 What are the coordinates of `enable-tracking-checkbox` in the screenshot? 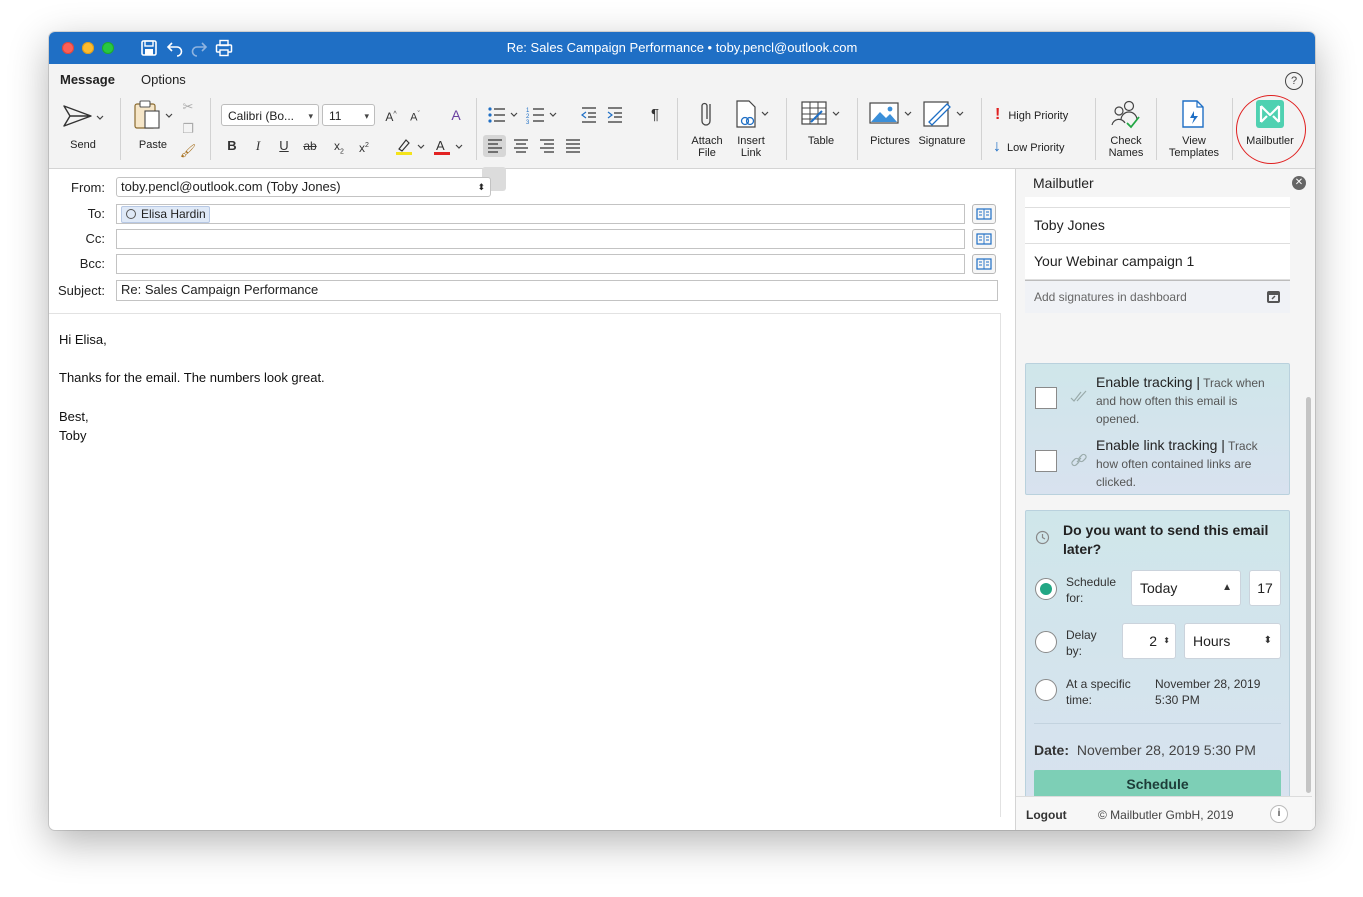 It's located at (1046, 398).